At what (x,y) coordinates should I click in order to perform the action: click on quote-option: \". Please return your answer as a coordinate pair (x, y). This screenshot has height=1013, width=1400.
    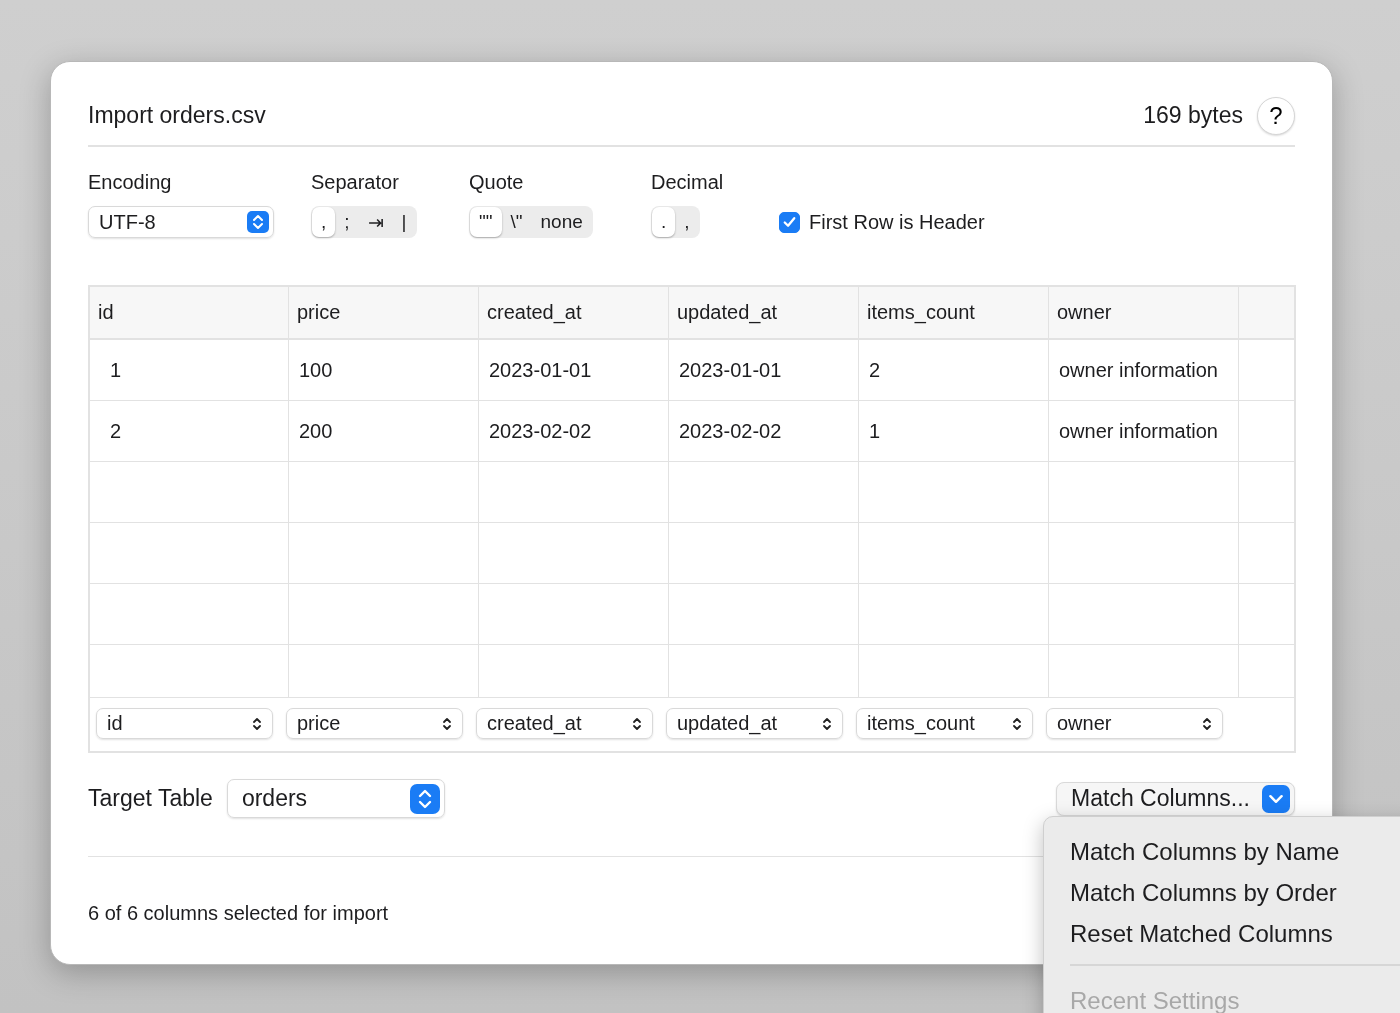
    Looking at the image, I should click on (516, 222).